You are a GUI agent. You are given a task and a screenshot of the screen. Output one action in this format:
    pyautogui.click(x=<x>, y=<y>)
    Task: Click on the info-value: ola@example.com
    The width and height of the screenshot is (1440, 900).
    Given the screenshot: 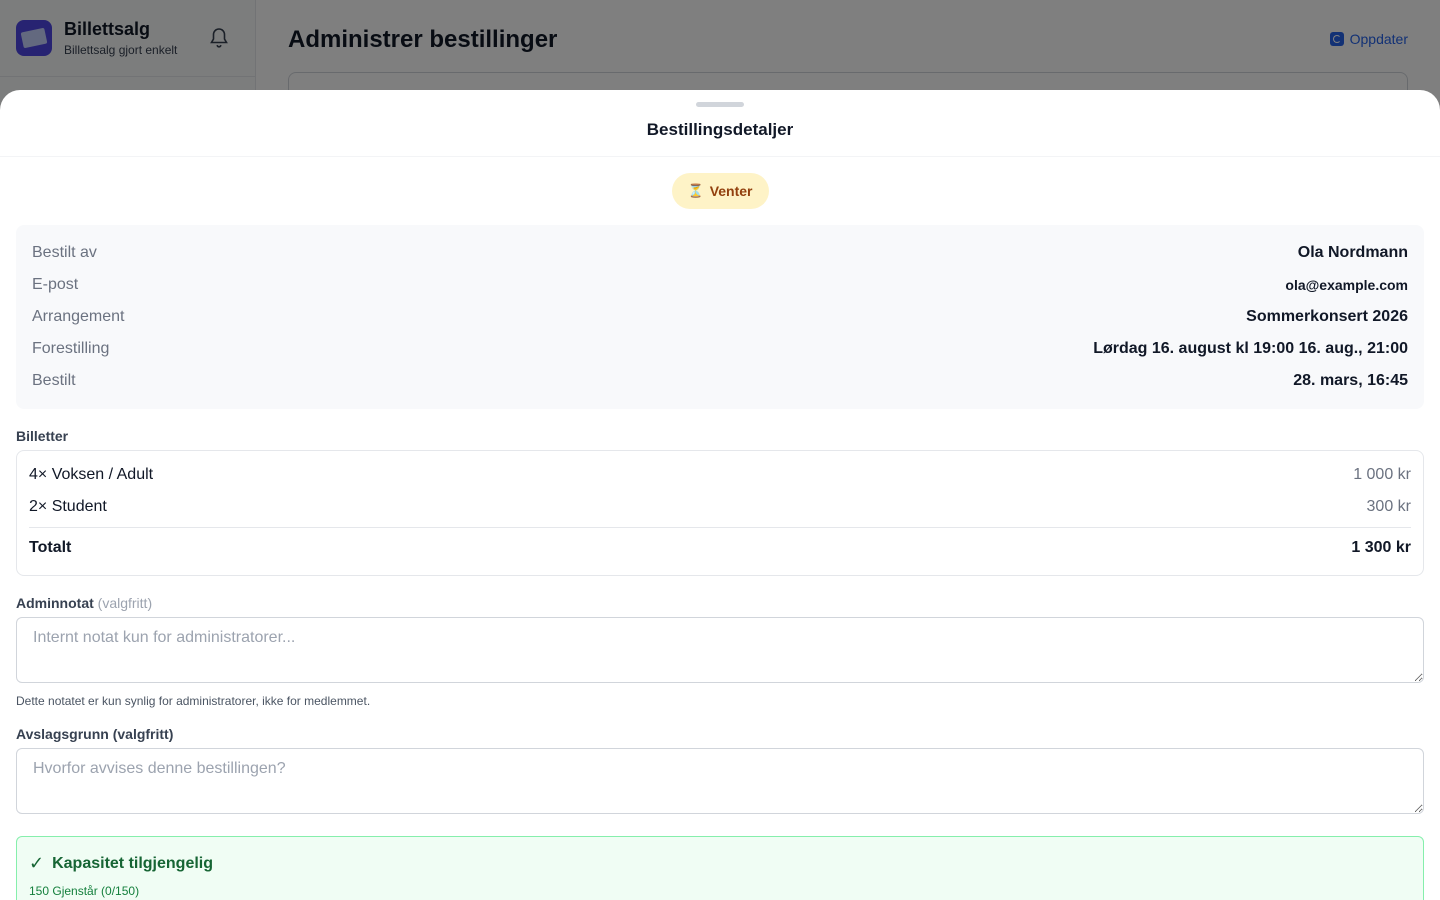 What is the action you would take?
    pyautogui.click(x=1346, y=285)
    